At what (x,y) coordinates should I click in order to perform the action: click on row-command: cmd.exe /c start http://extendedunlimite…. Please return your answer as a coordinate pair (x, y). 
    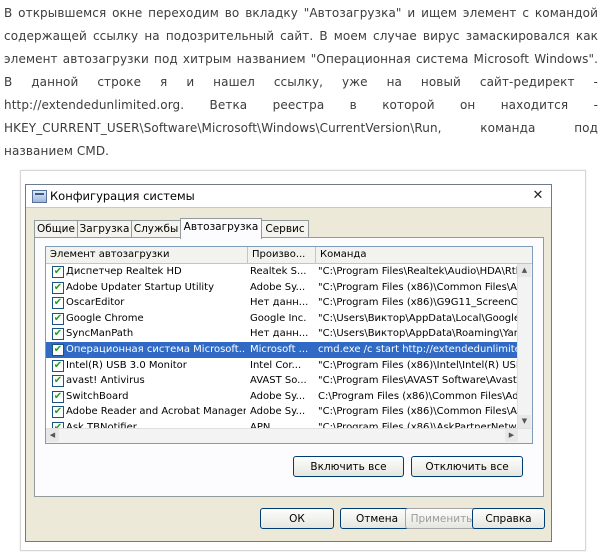
    Looking at the image, I should click on (425, 349).